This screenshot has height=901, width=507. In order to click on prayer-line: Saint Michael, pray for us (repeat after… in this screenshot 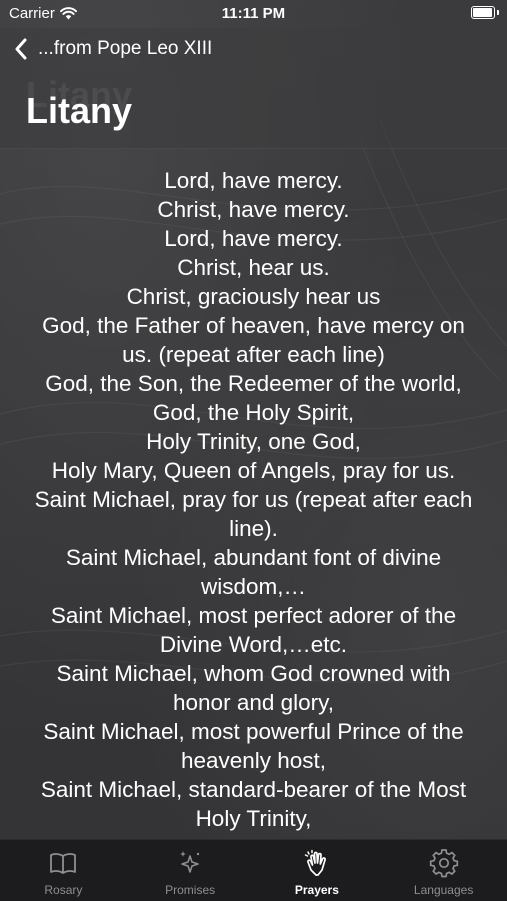, I will do `click(253, 499)`.